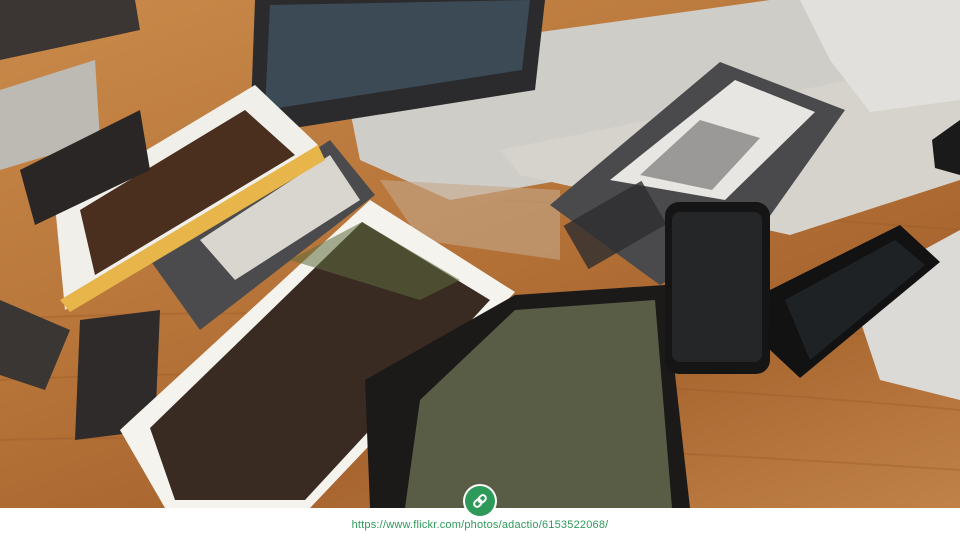 This screenshot has width=960, height=540. I want to click on link-icon, so click(480, 501).